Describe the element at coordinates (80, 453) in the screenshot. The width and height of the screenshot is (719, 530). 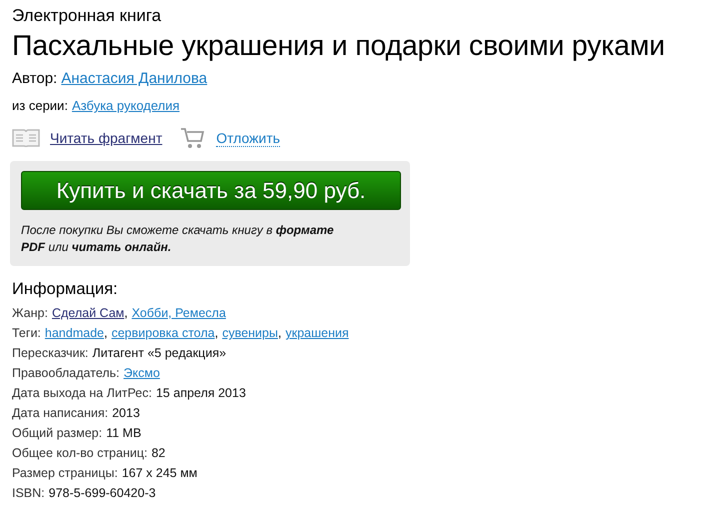
I see `info-label: Общее кол-во страниц:` at that location.